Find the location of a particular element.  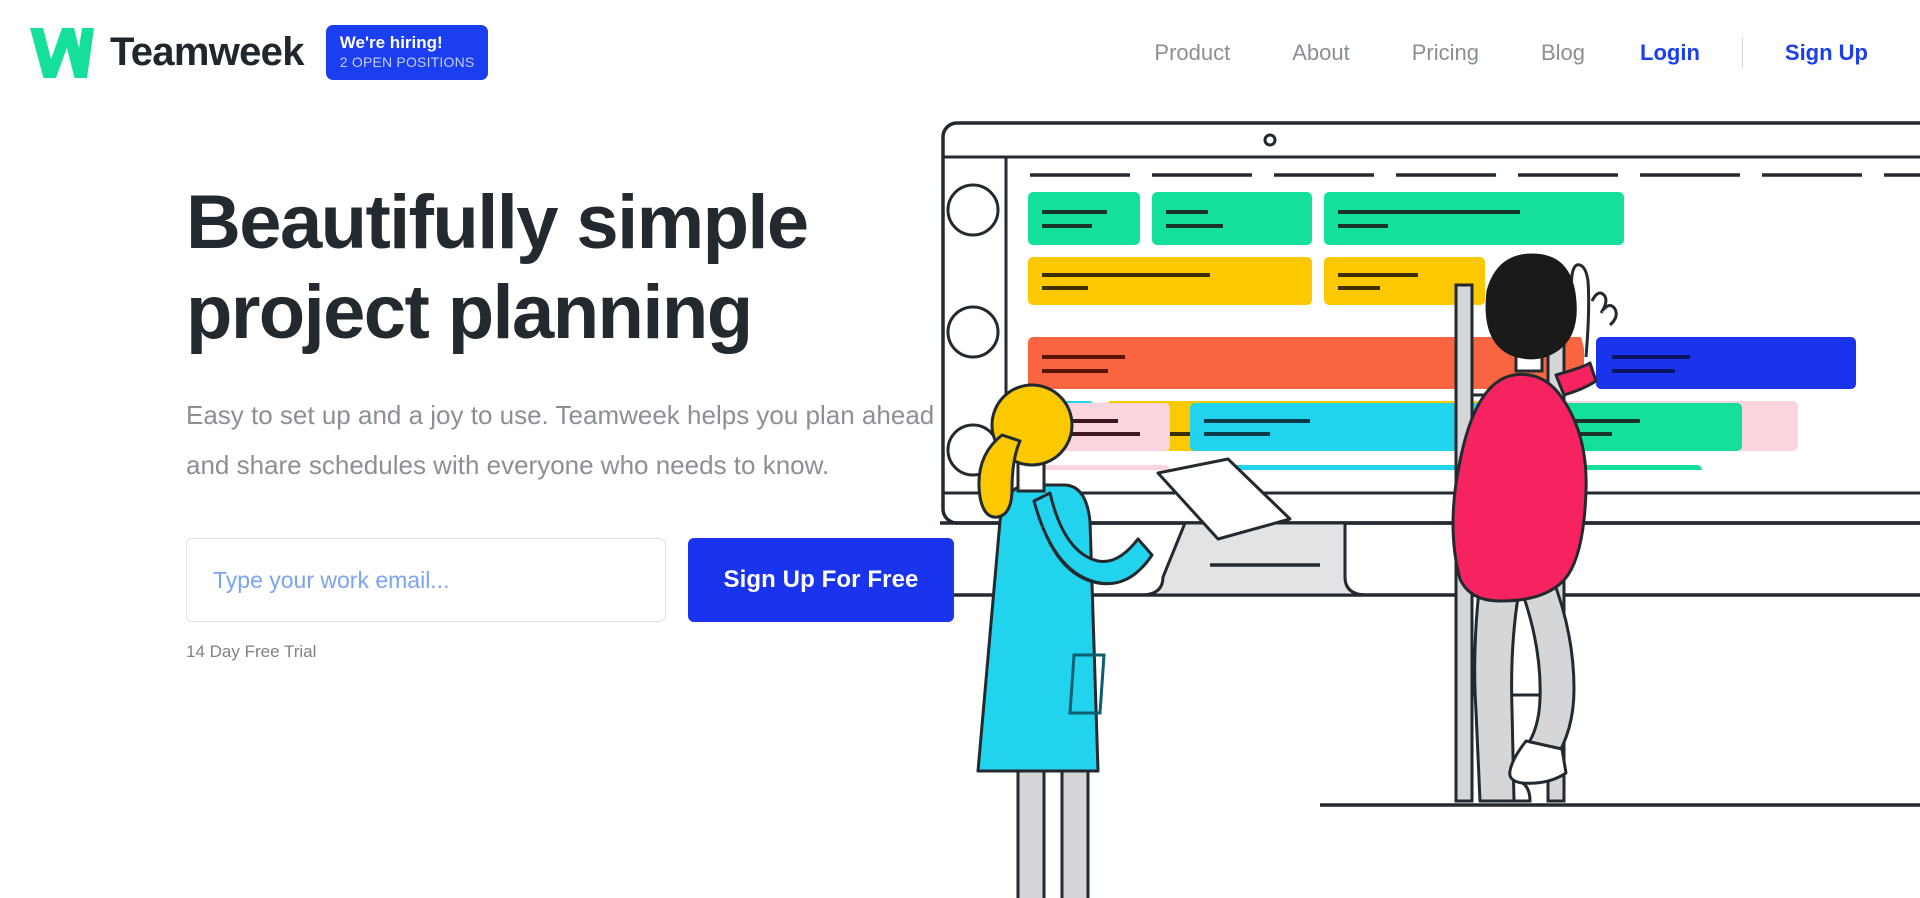

hiring-badge: We're hiring! 2 OPEN POSITIONS is located at coordinates (407, 52).